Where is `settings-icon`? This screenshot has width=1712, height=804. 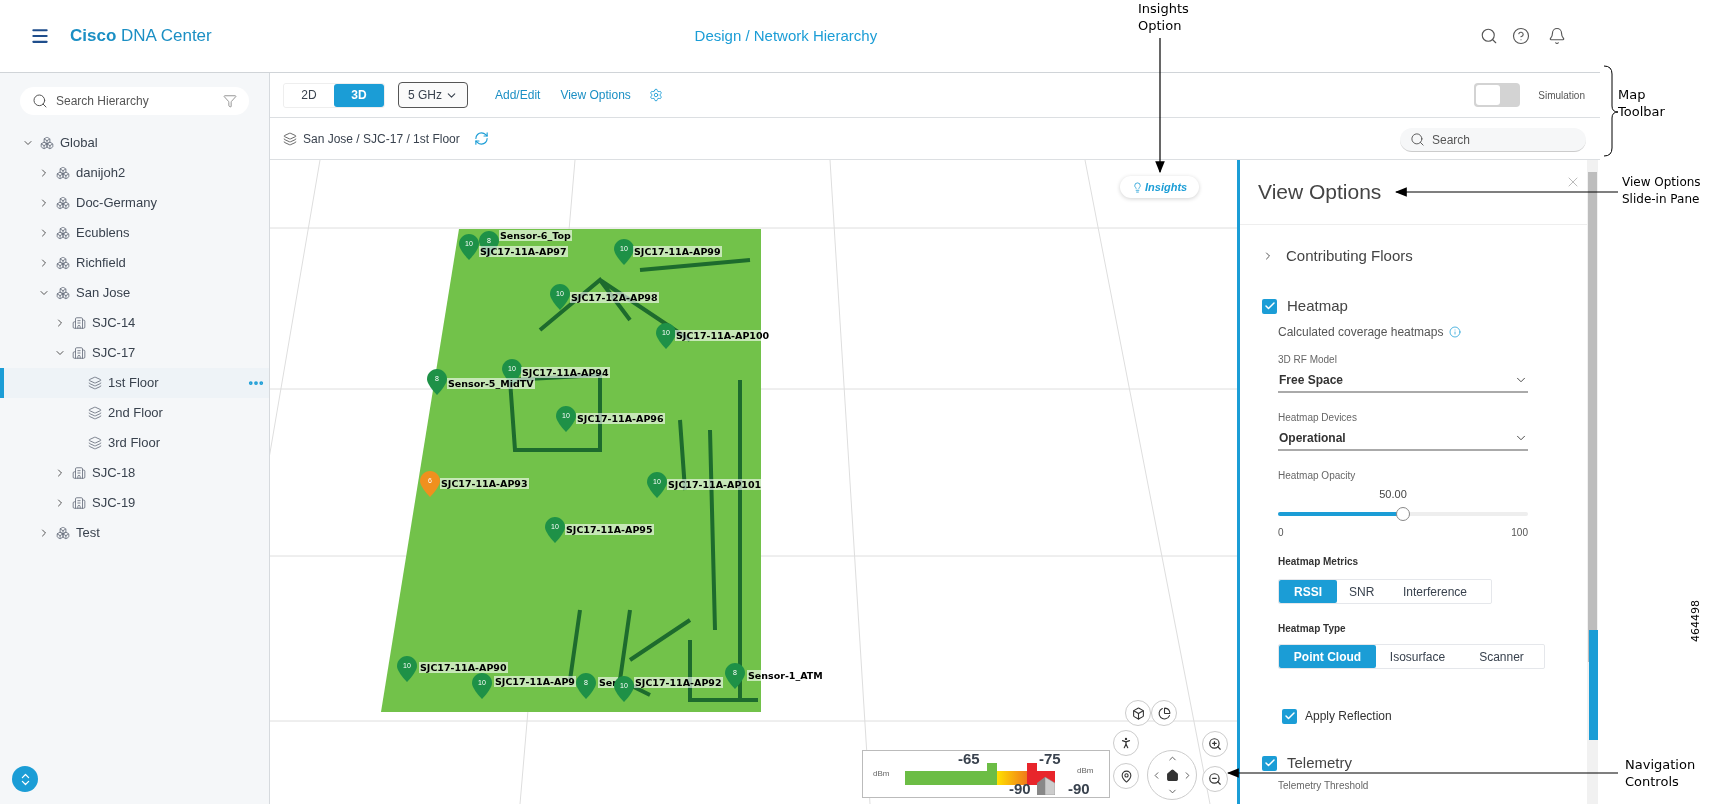
settings-icon is located at coordinates (655, 95).